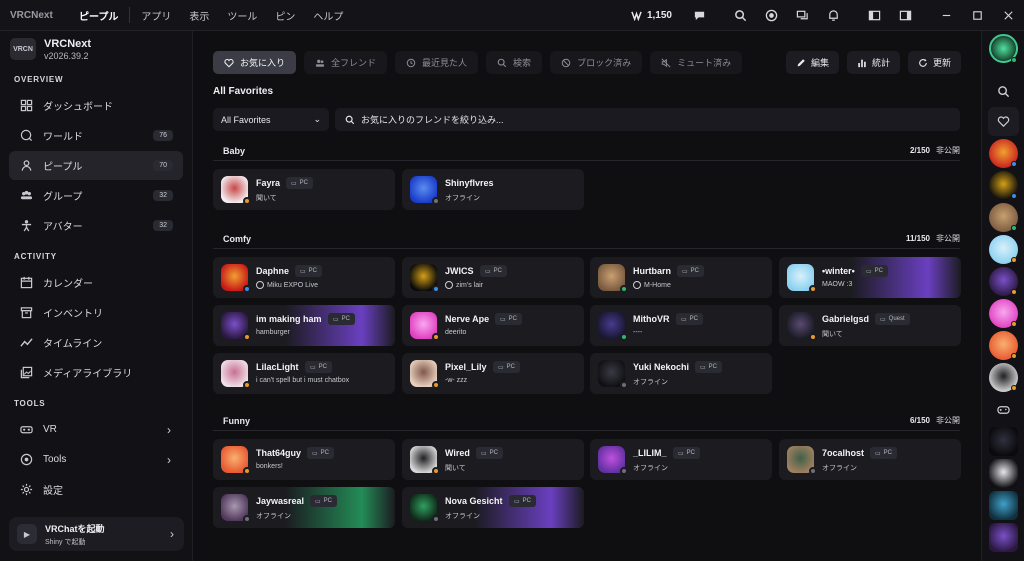 This screenshot has height=561, width=1024. What do you see at coordinates (285, 15) in the screenshot?
I see `menu-pins: ピン` at bounding box center [285, 15].